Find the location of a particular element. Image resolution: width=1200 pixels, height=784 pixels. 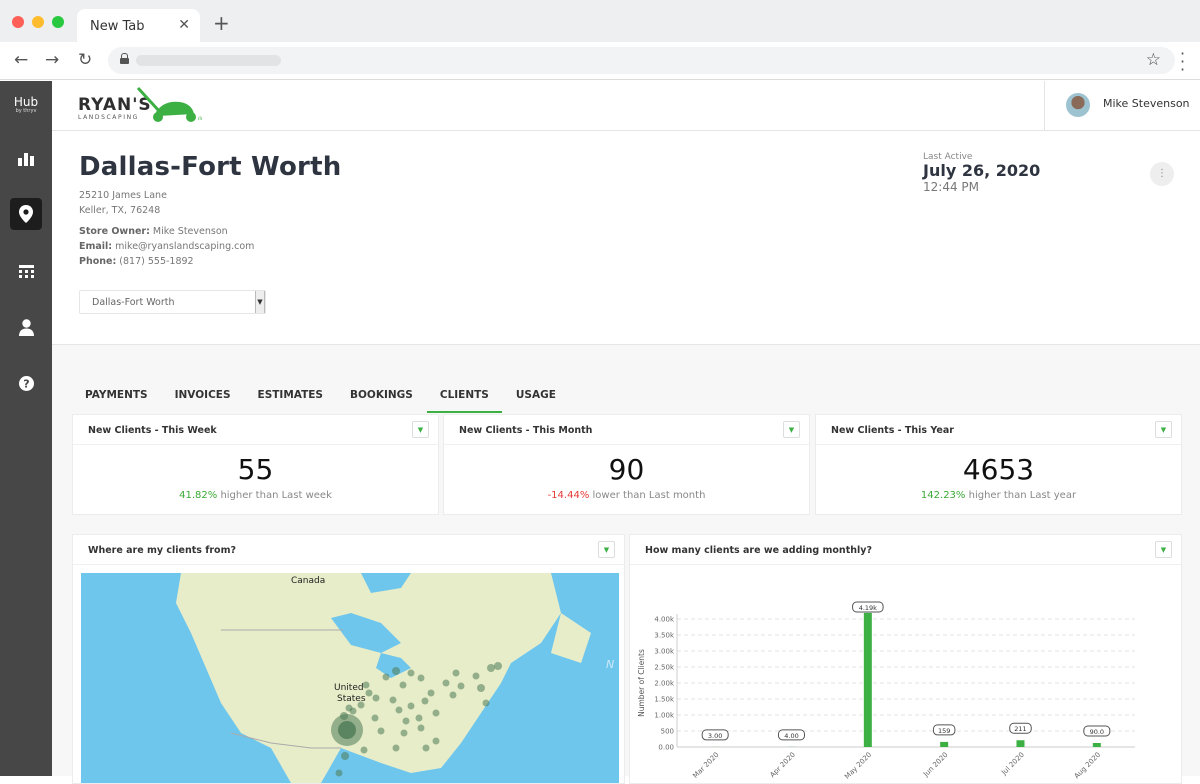

data-label: 211 is located at coordinates (1020, 729).